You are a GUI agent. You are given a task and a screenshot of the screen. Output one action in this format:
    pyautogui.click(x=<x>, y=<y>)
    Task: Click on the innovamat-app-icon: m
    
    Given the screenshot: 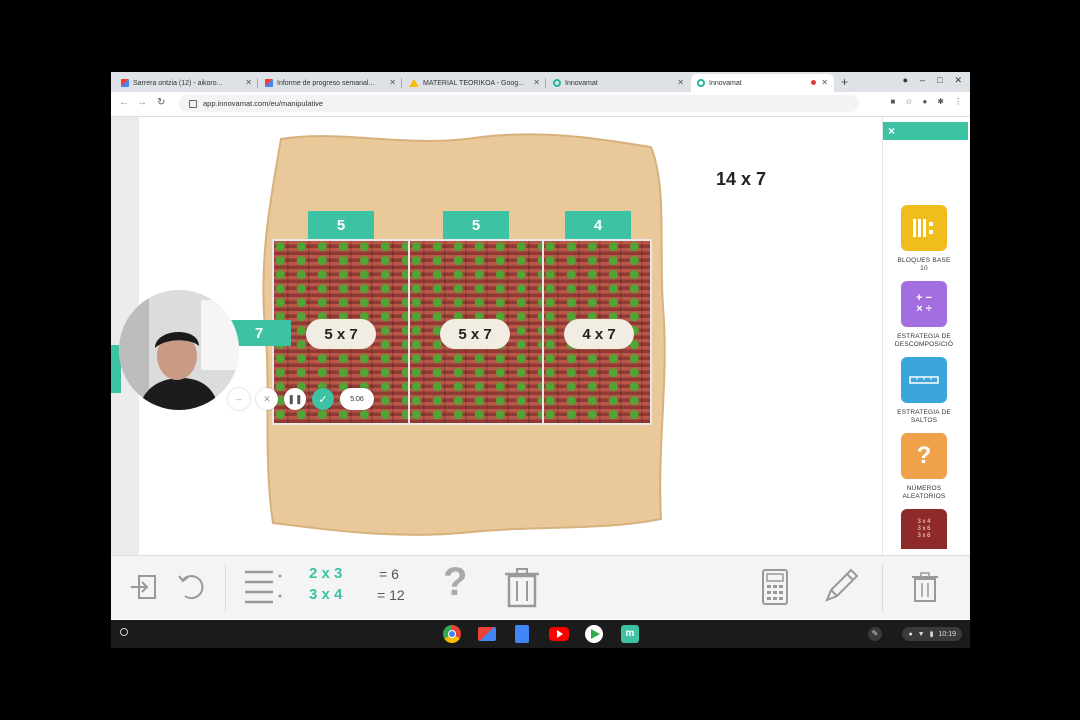 What is the action you would take?
    pyautogui.click(x=630, y=634)
    